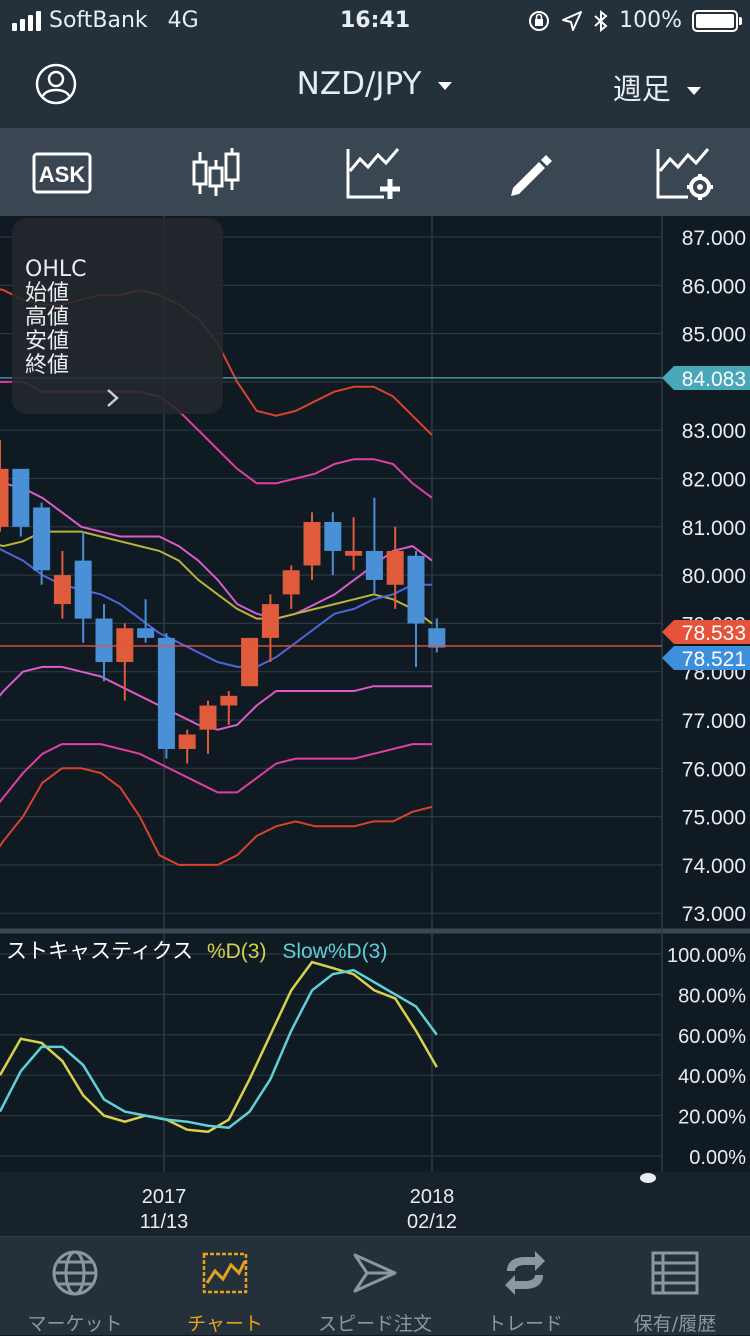 The height and width of the screenshot is (1336, 750). What do you see at coordinates (113, 398) in the screenshot?
I see `chevron-right-icon` at bounding box center [113, 398].